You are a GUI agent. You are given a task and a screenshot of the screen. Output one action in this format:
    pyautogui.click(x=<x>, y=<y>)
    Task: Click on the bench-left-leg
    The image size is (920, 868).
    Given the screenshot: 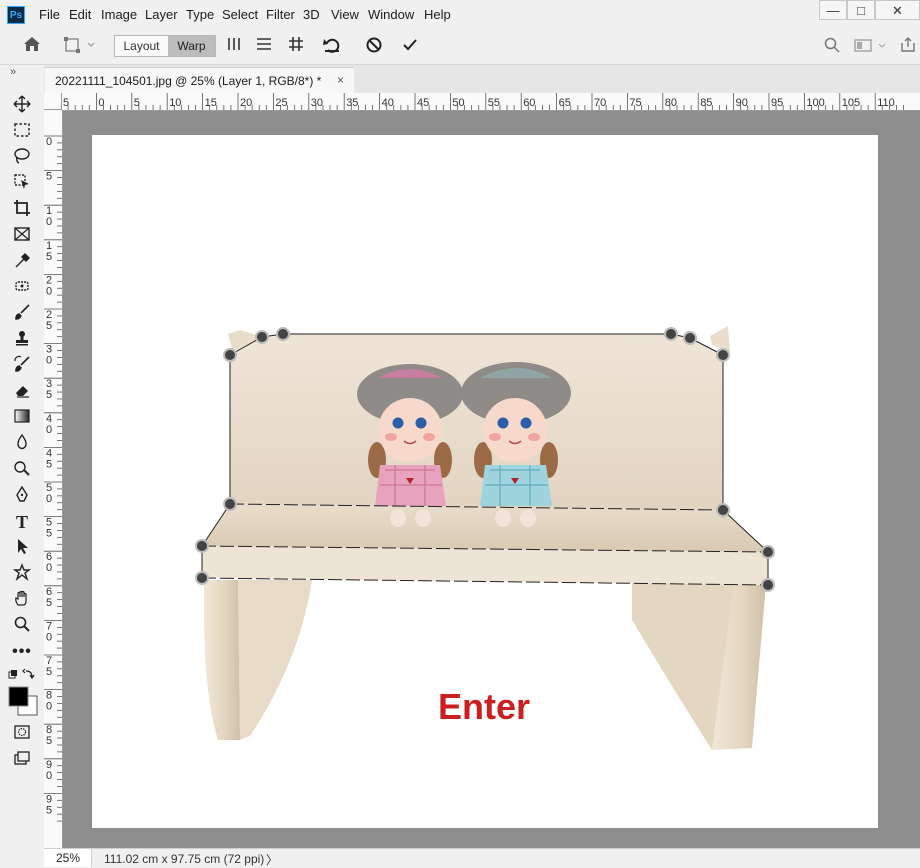 What is the action you would take?
    pyautogui.click(x=258, y=660)
    